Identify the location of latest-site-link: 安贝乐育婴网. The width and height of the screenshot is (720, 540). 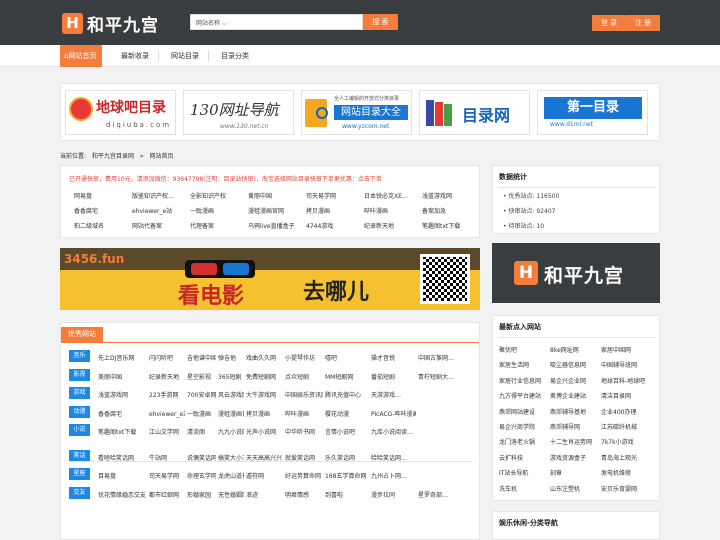
(627, 488).